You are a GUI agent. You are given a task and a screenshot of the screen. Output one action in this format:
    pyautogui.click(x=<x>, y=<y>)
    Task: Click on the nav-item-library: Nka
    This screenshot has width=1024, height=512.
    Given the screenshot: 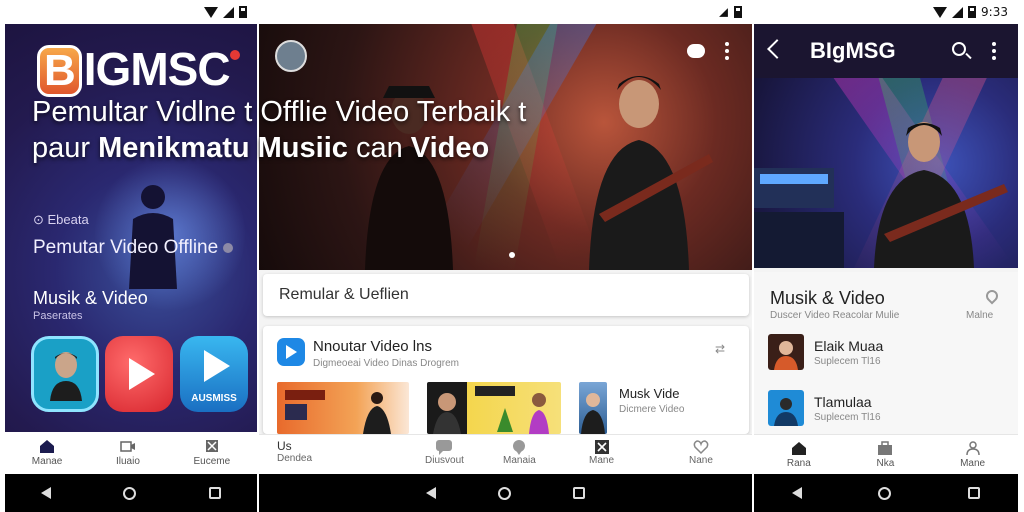 What is the action you would take?
    pyautogui.click(x=885, y=454)
    